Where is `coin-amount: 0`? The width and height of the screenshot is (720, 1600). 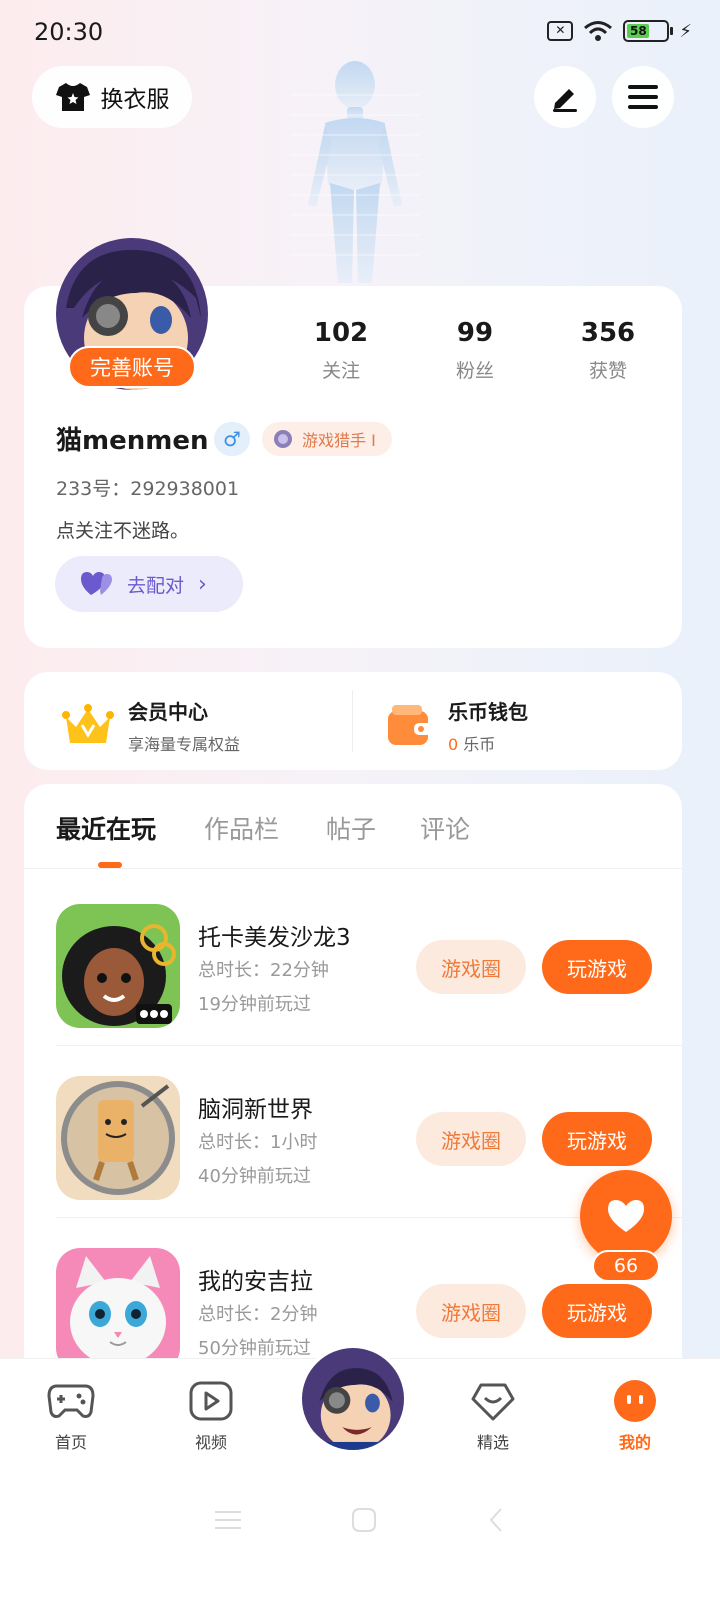
coin-amount: 0 is located at coordinates (453, 744).